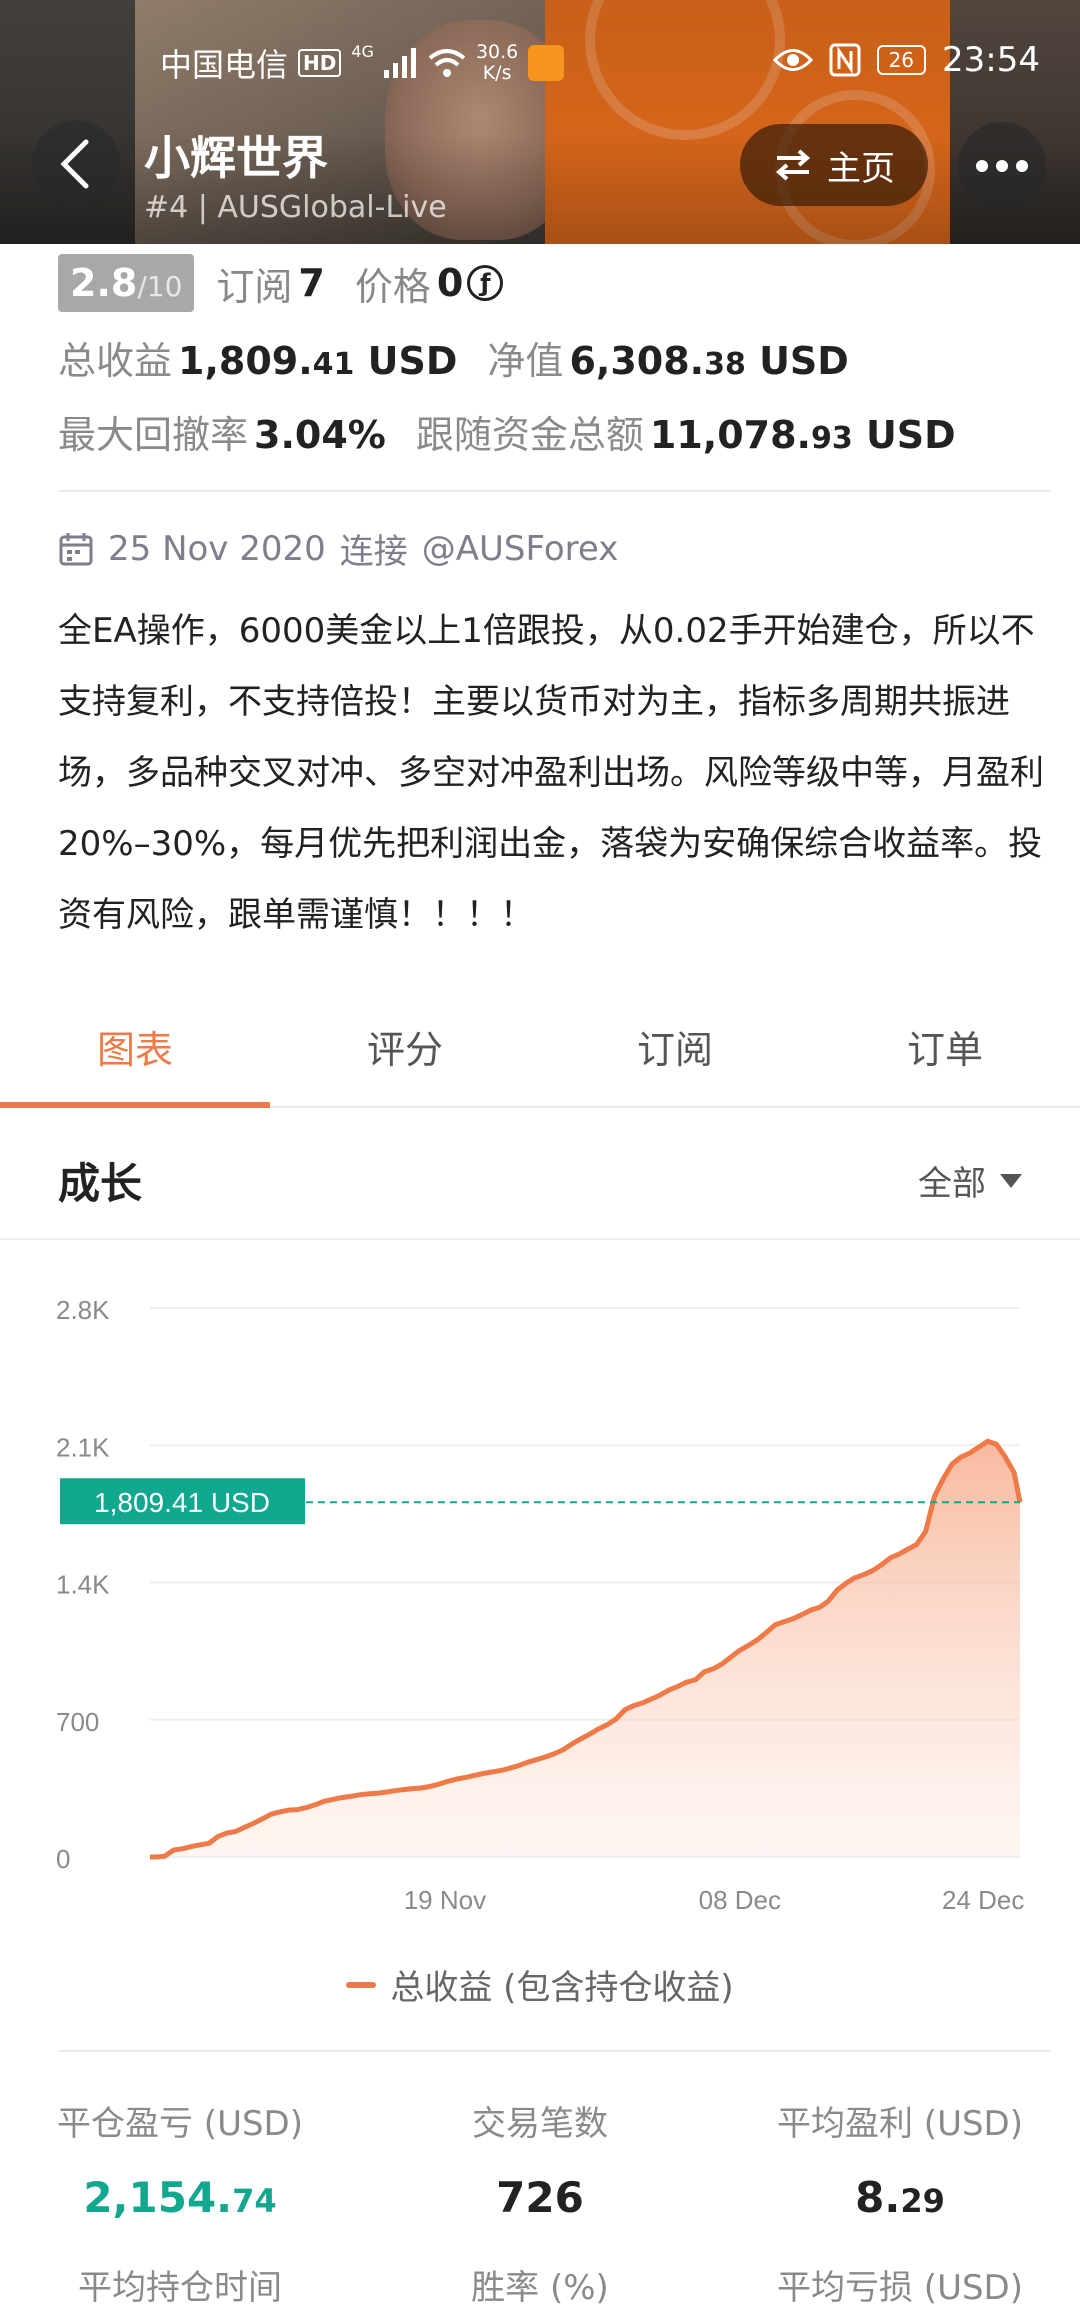 This screenshot has width=1080, height=2310. What do you see at coordinates (180, 2288) in the screenshot?
I see `kpi-label: 平均持仓时间` at bounding box center [180, 2288].